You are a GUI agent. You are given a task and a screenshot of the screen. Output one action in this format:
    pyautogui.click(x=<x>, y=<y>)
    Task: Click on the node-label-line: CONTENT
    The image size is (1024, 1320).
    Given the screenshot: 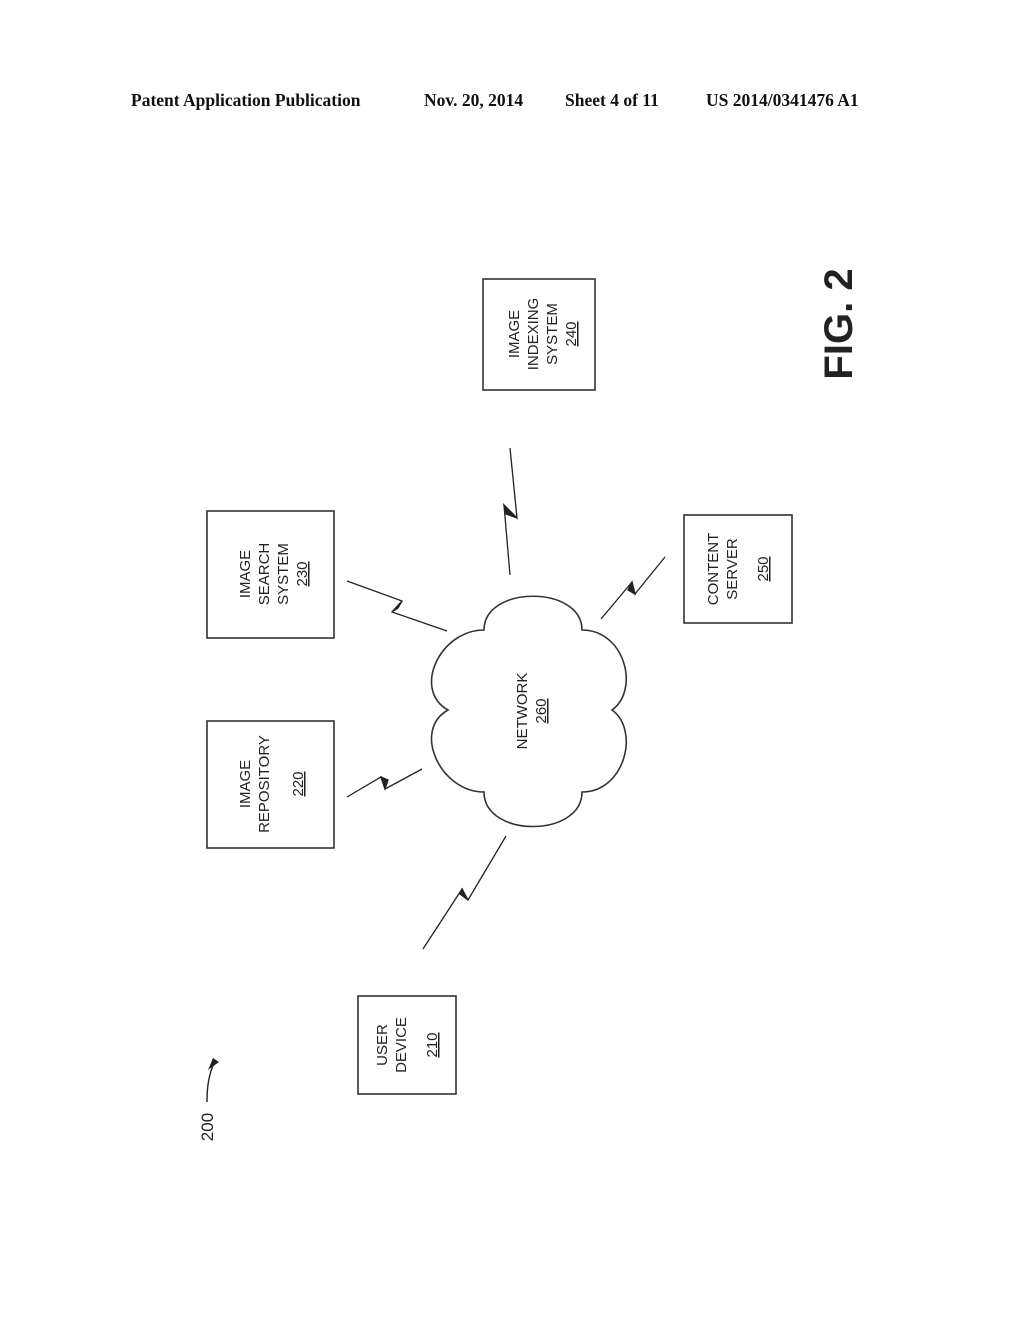 What is the action you would take?
    pyautogui.click(x=713, y=569)
    